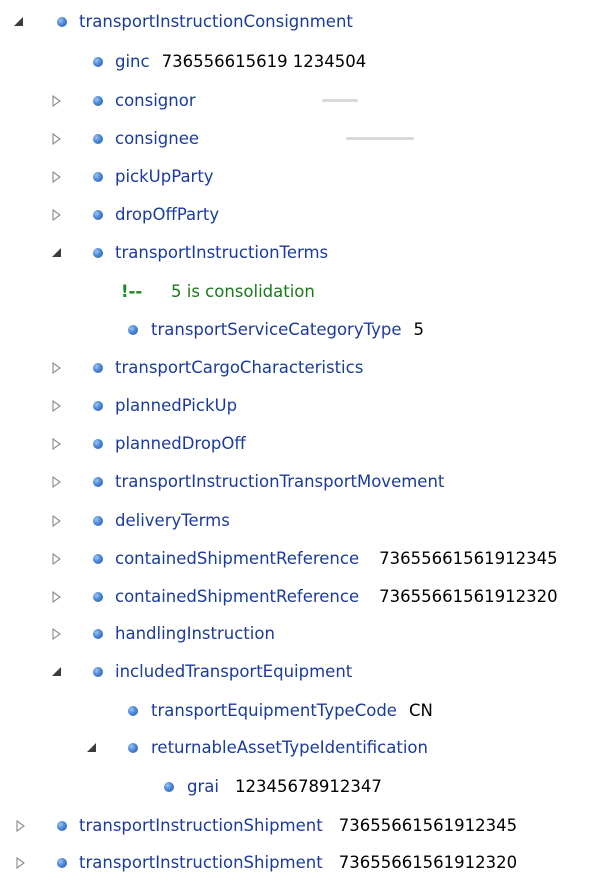 This screenshot has width=603, height=876. I want to click on node-label: consignee, so click(157, 138).